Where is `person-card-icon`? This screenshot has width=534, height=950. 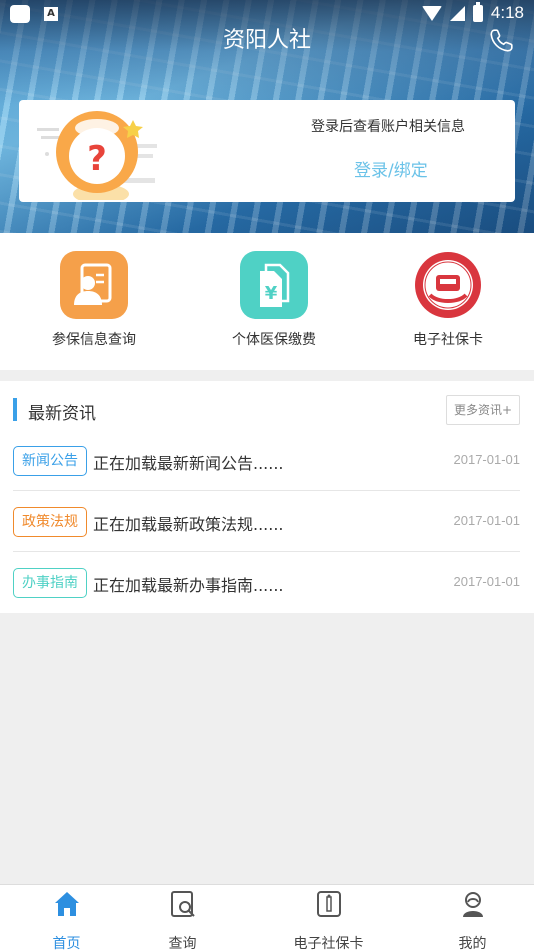
person-card-icon is located at coordinates (94, 285).